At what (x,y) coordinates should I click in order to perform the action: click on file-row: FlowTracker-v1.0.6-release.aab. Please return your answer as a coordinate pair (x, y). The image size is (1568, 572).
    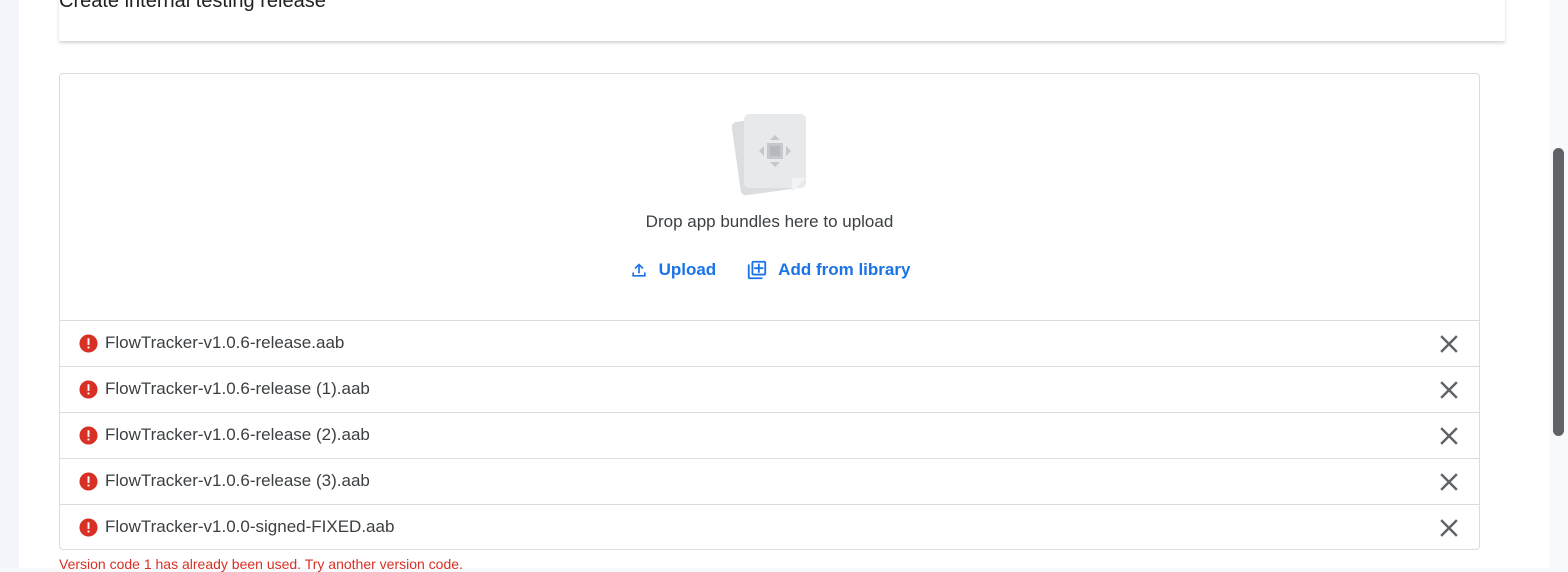
    Looking at the image, I should click on (769, 344).